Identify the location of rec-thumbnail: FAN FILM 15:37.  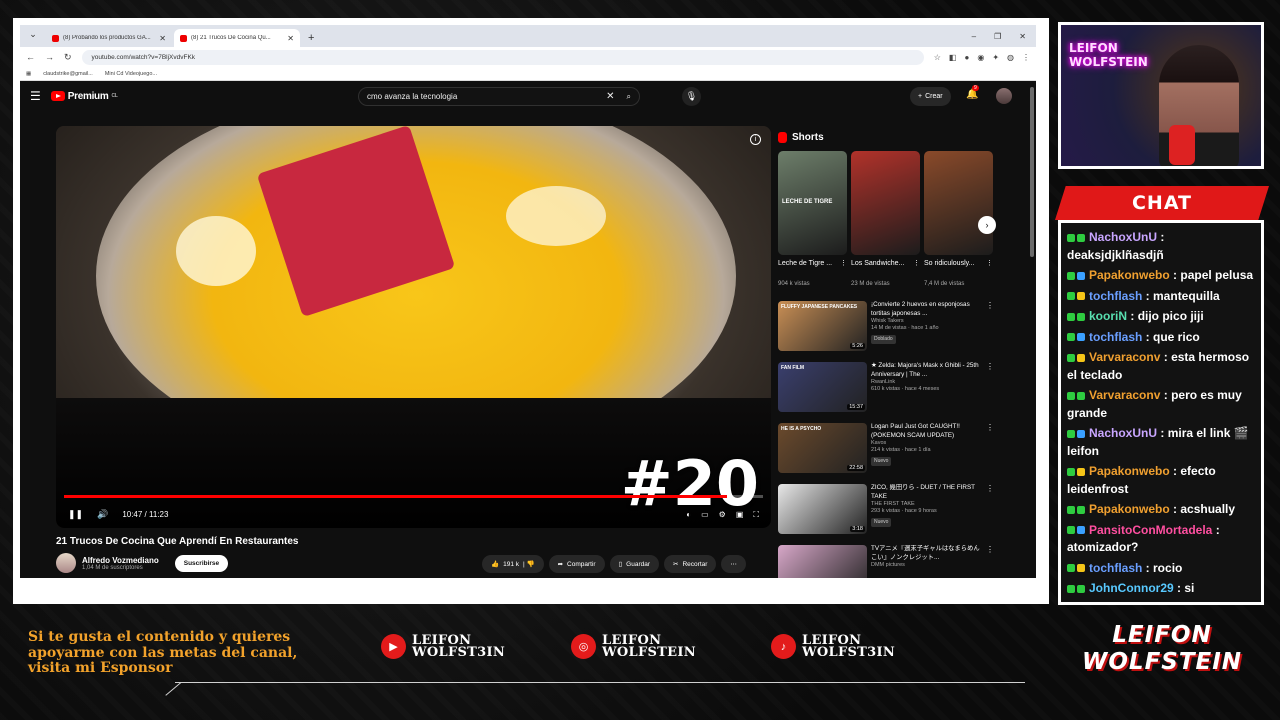
(822, 387).